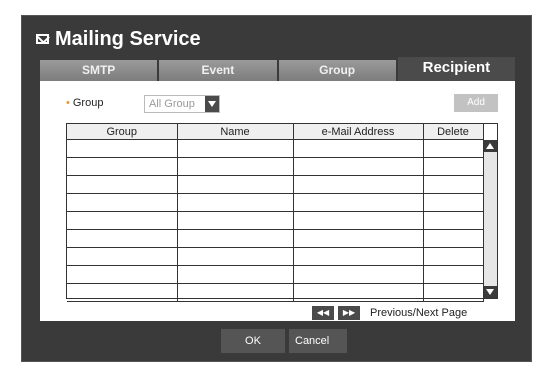 The image size is (548, 371). Describe the element at coordinates (490, 219) in the screenshot. I see `table-scrollbar` at that location.